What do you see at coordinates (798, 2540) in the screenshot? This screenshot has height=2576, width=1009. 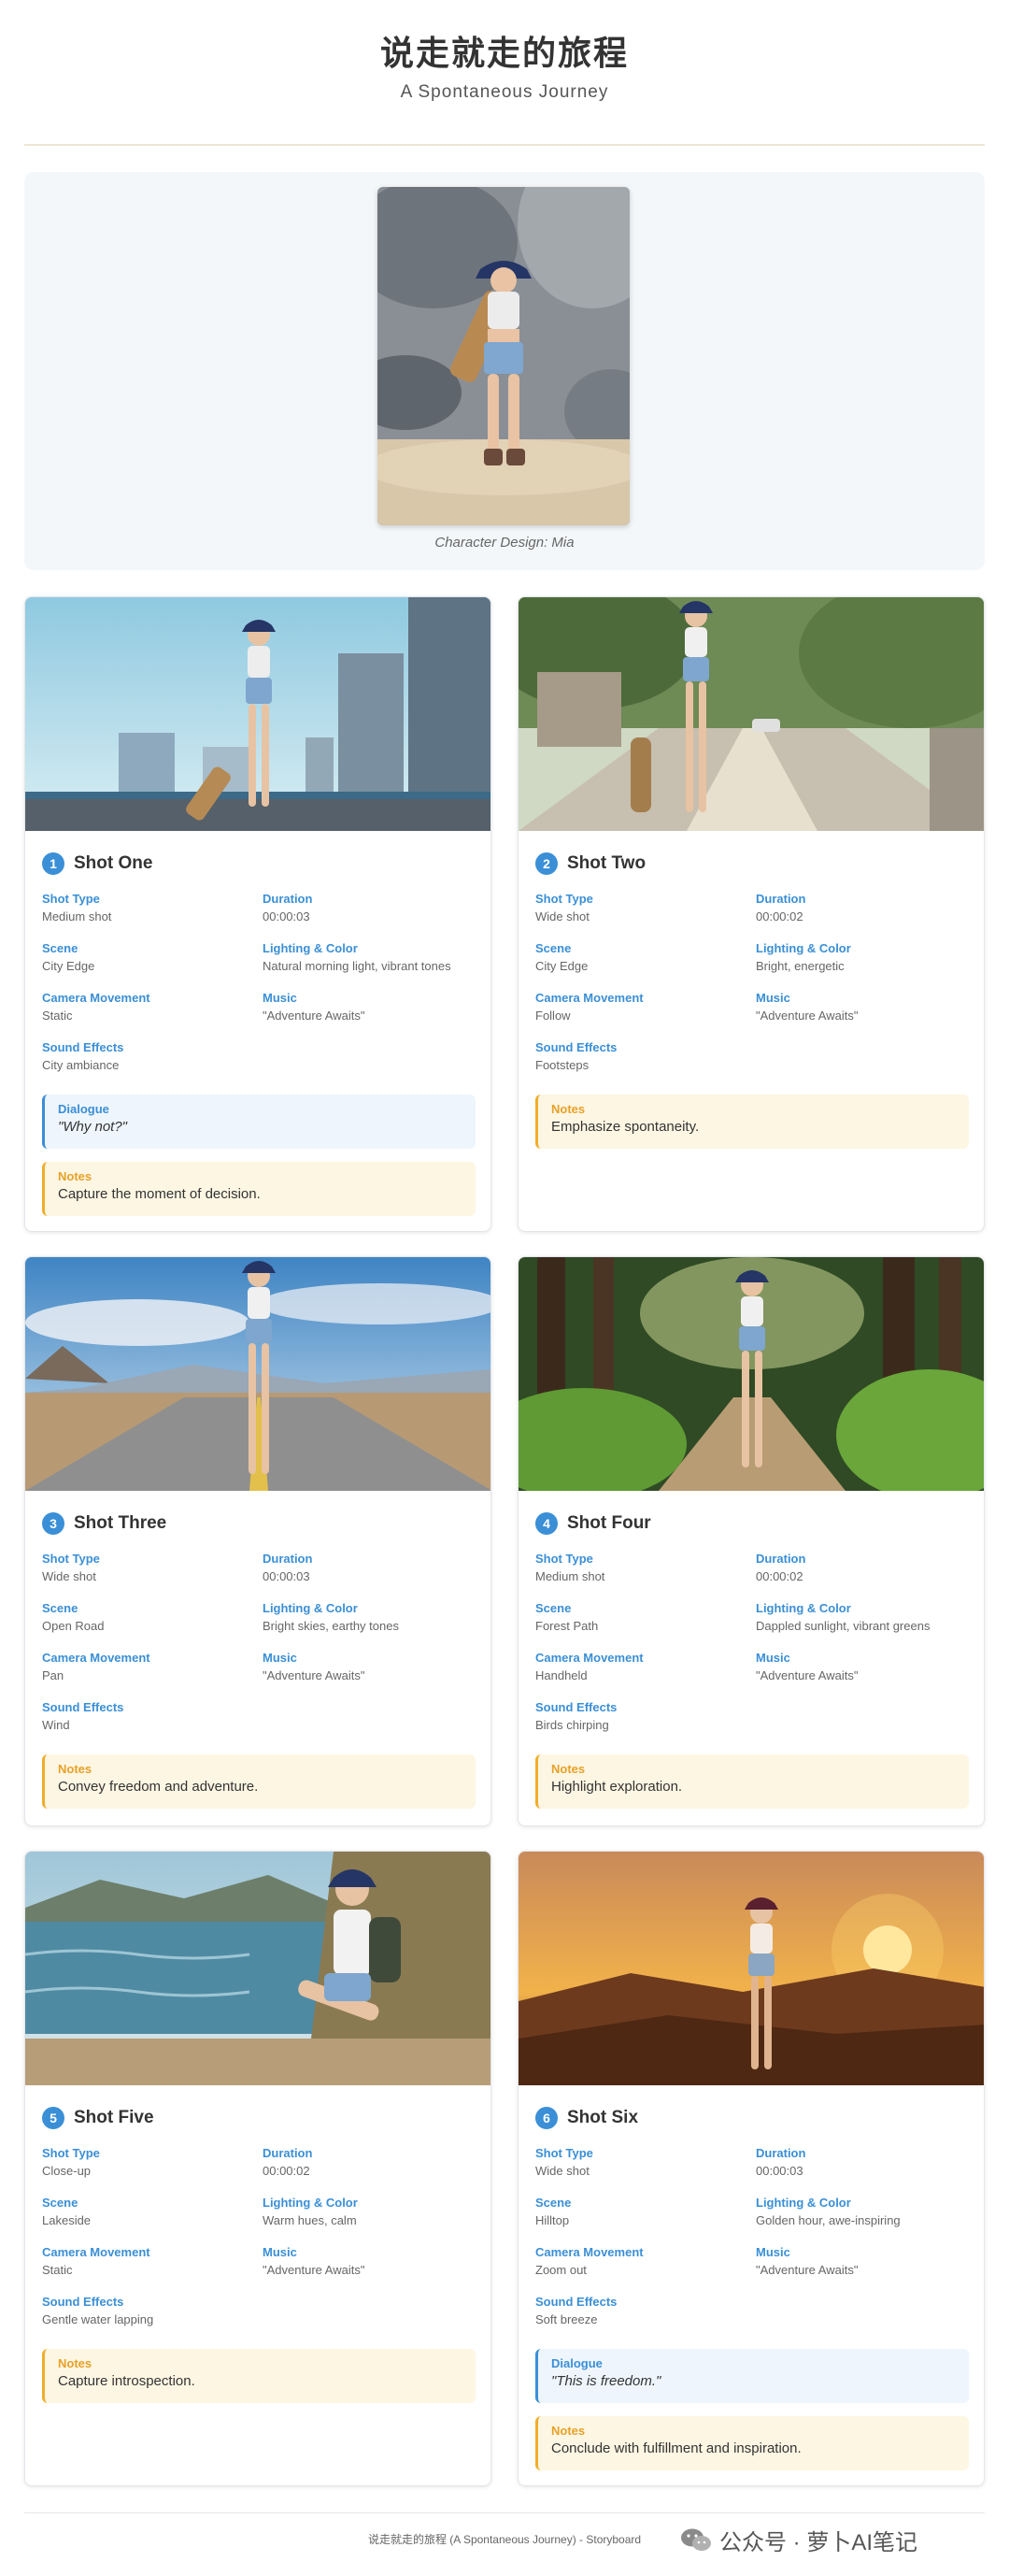 I see `watermark: 公众号 · 萝卜AI笔记` at bounding box center [798, 2540].